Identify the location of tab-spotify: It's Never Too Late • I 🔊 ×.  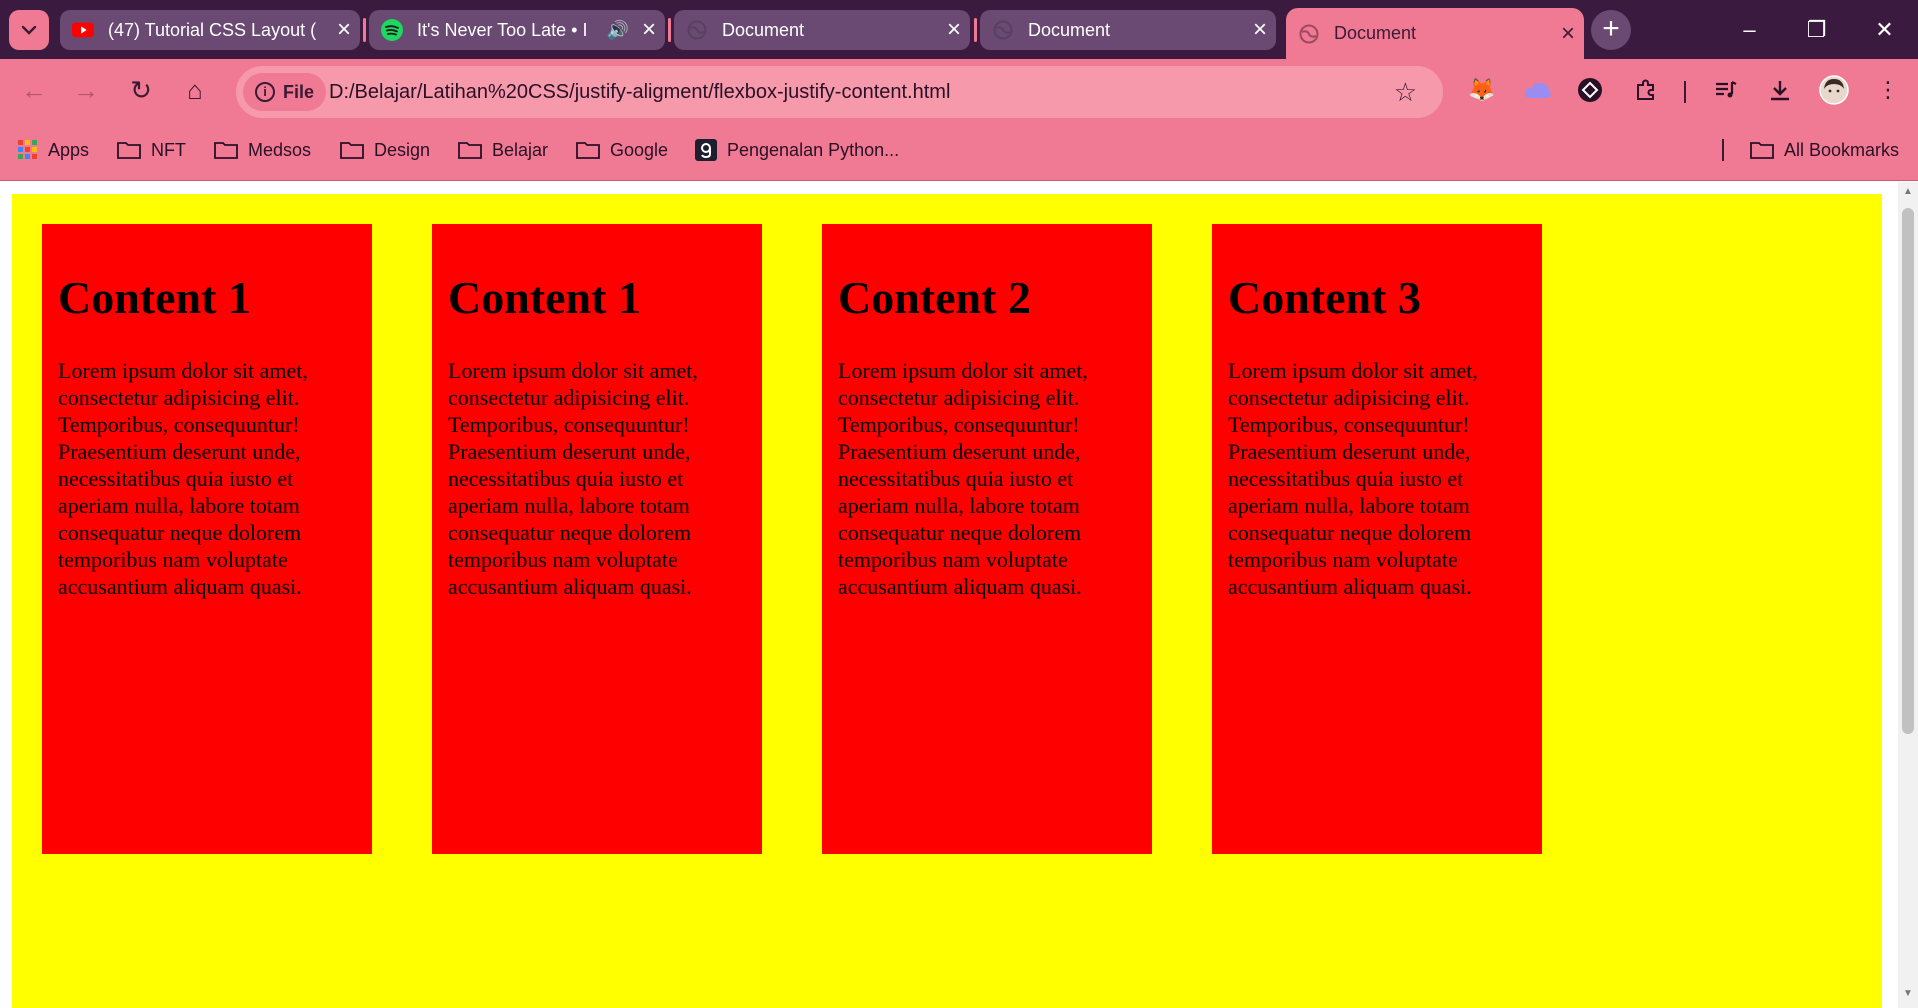
(517, 30).